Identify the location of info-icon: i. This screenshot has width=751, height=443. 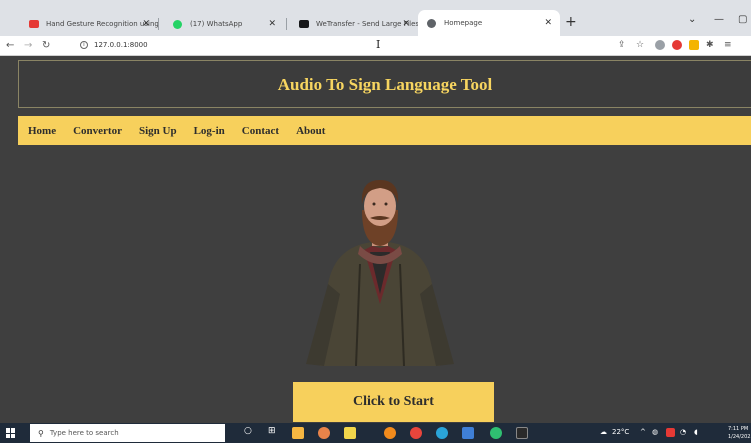
(84, 45).